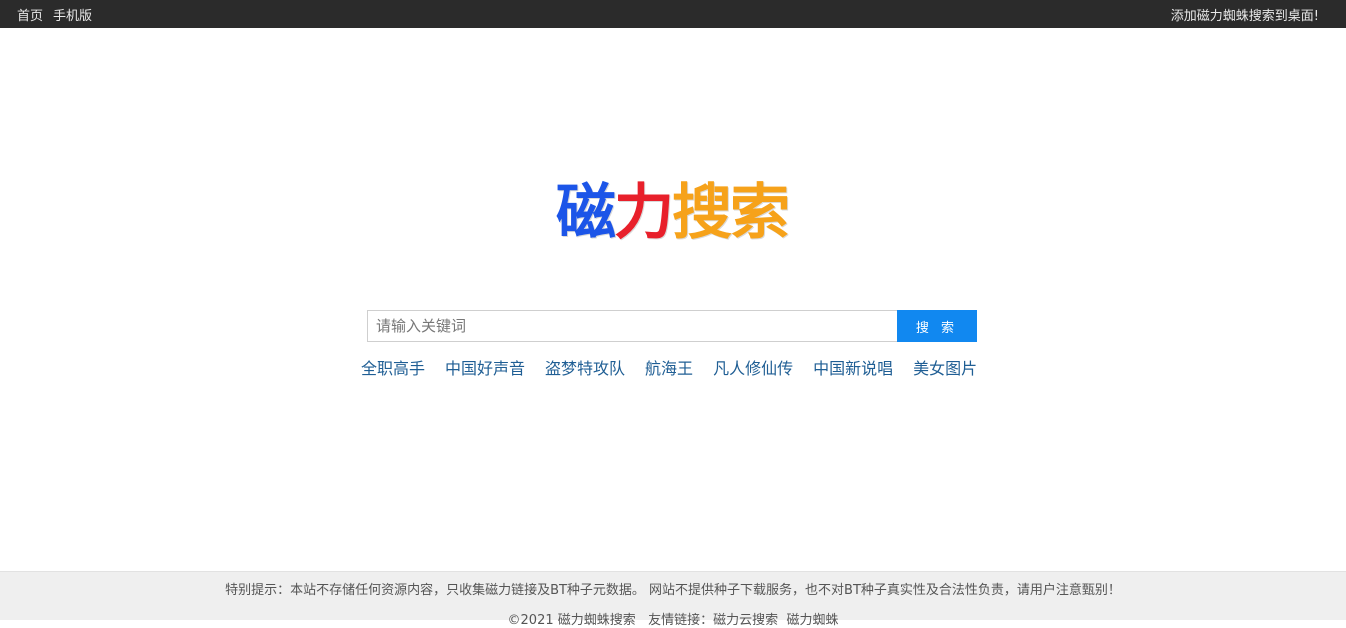 The width and height of the screenshot is (1346, 628). Describe the element at coordinates (745, 620) in the screenshot. I see `friend-link: 磁力云搜索` at that location.